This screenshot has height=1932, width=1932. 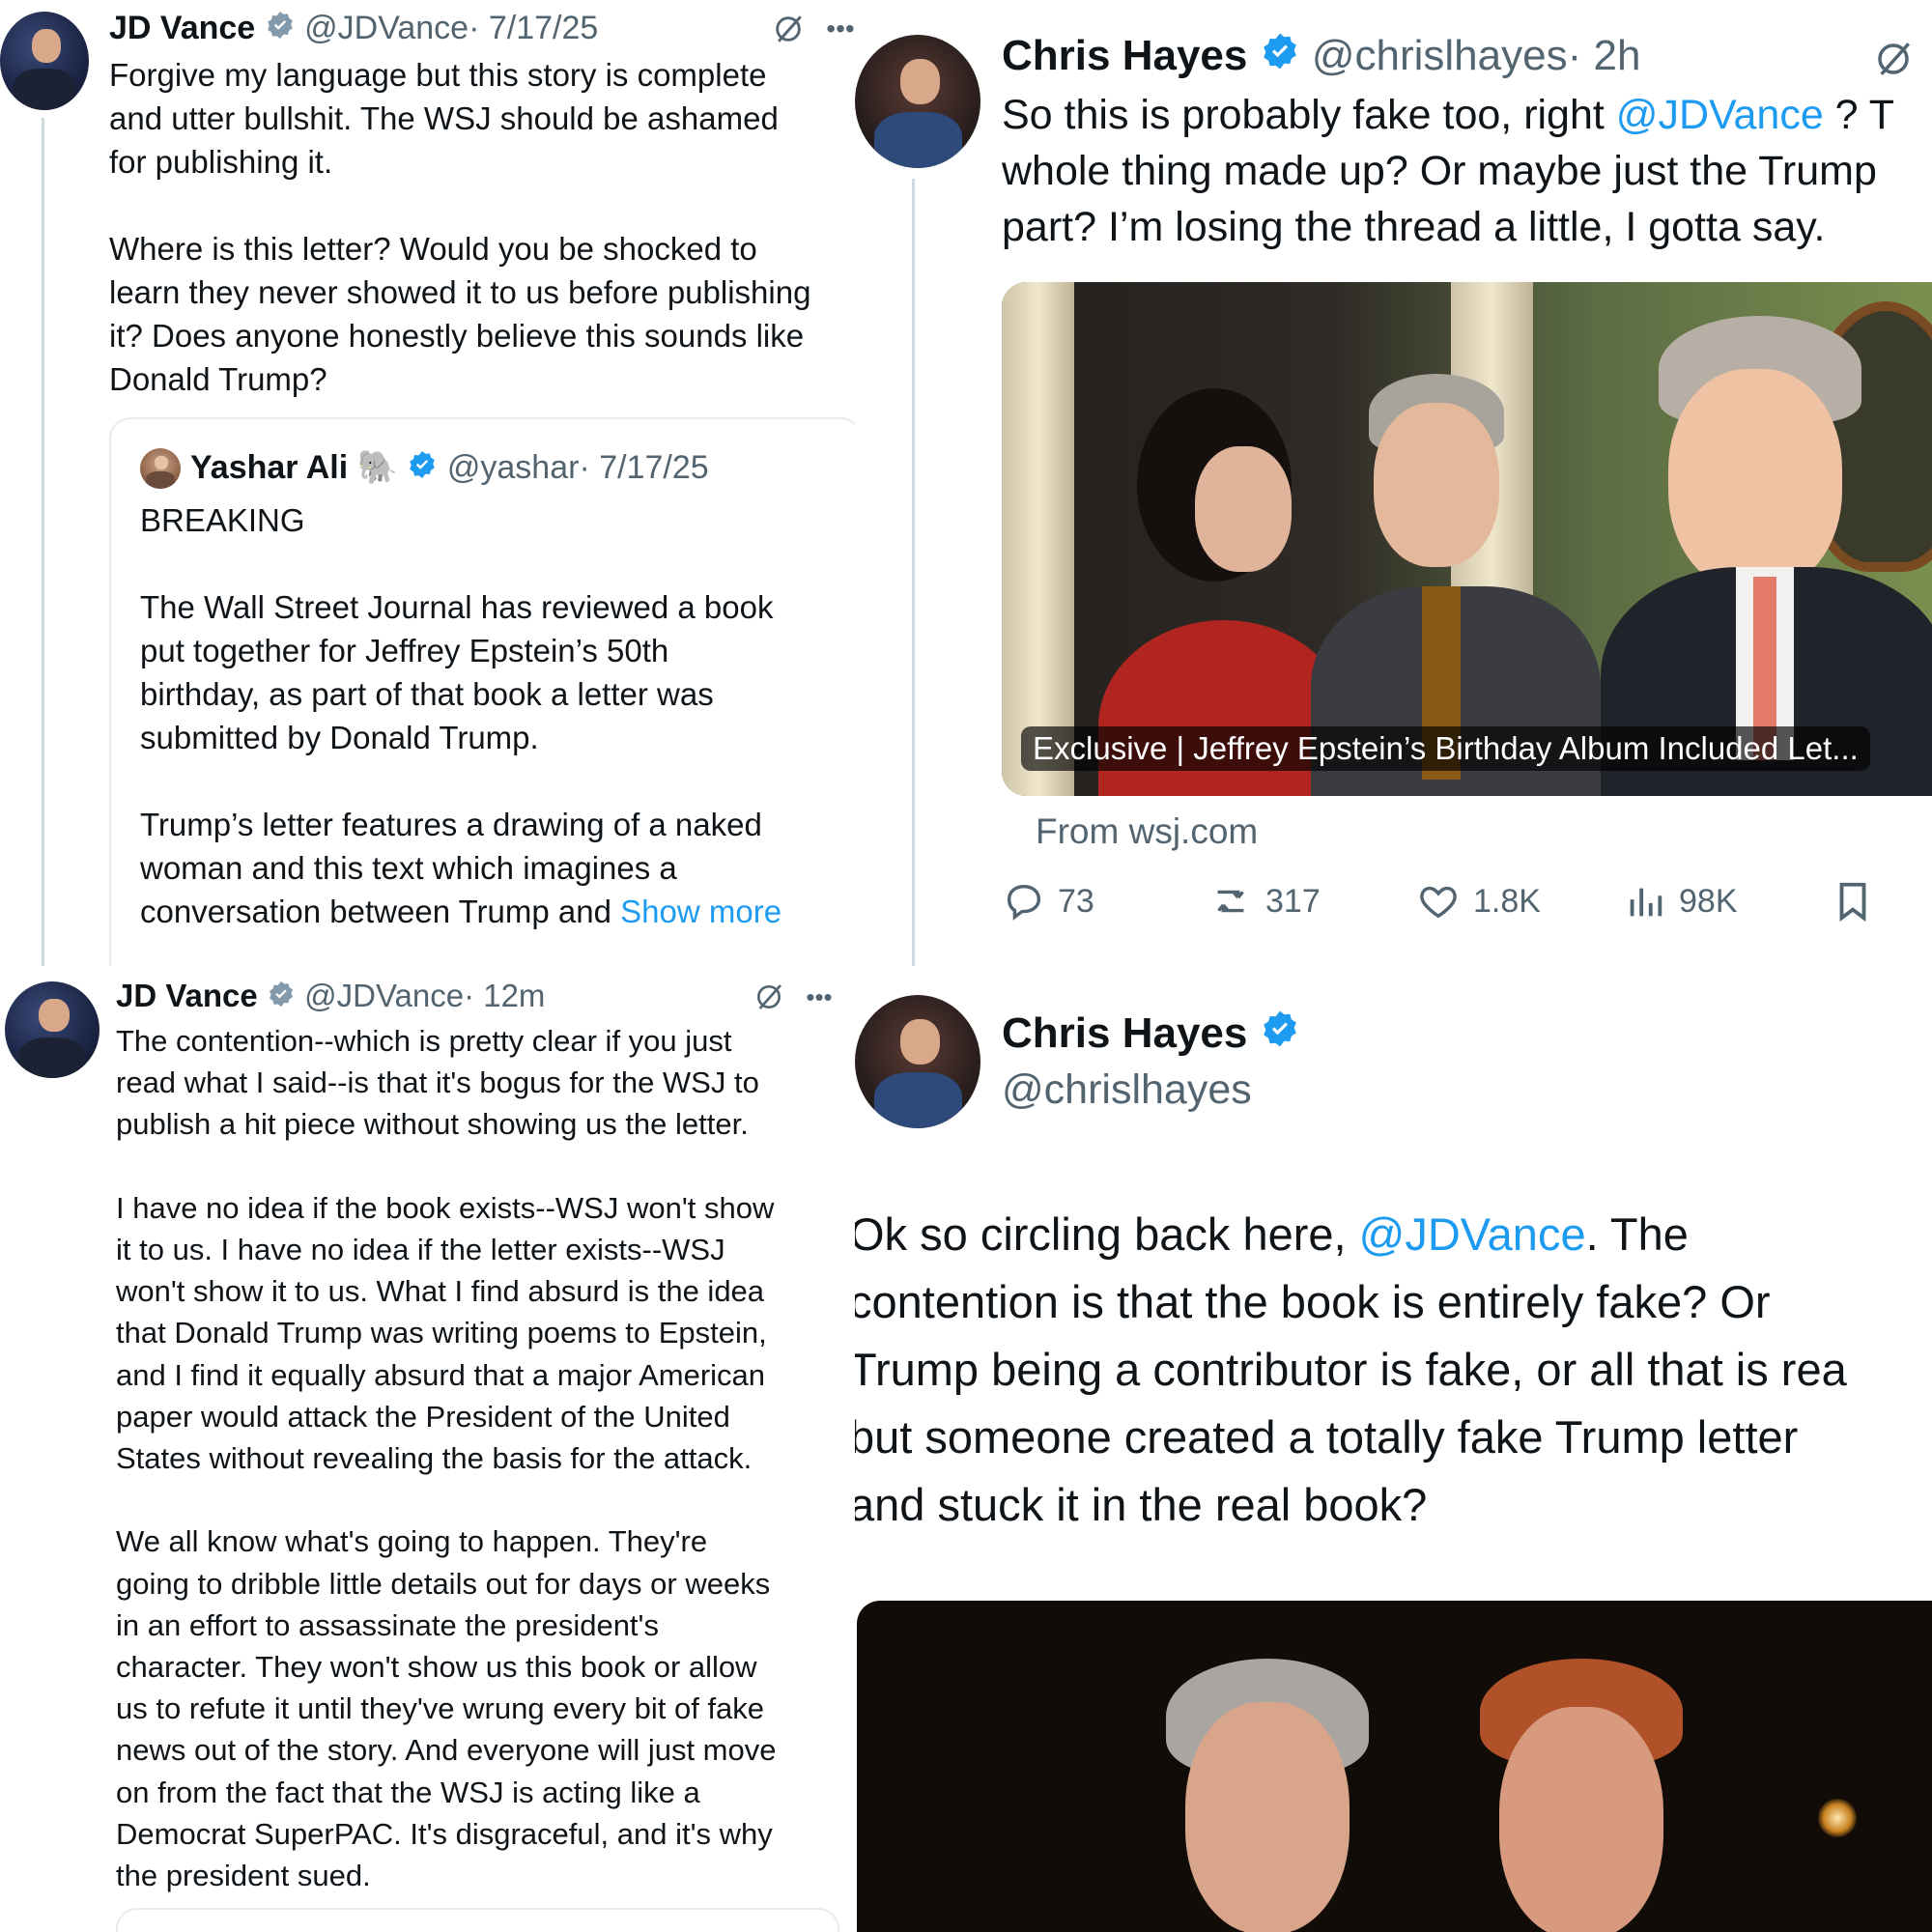 What do you see at coordinates (1438, 902) in the screenshot?
I see `heart-icon` at bounding box center [1438, 902].